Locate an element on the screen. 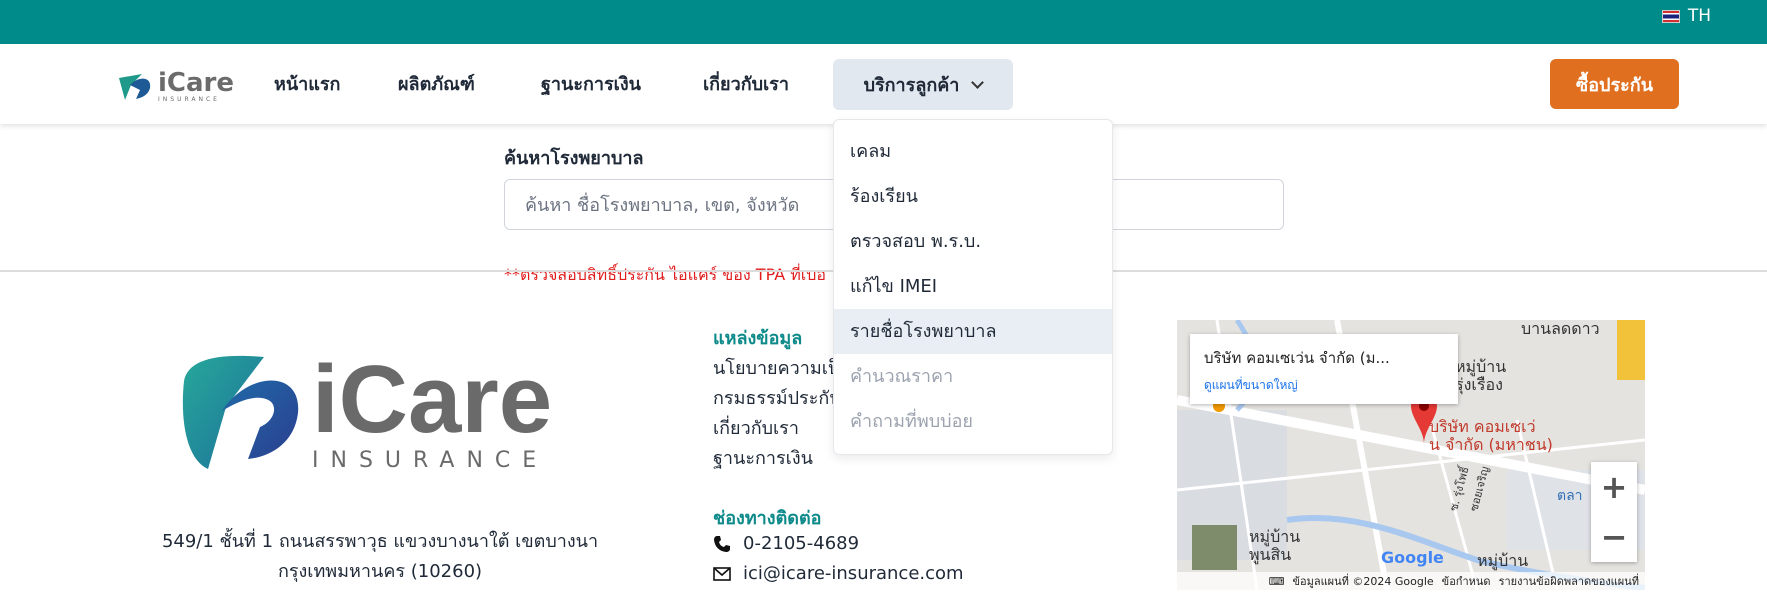 The height and width of the screenshot is (612, 1767). keyboard-icon: ⌨ is located at coordinates (1277, 581).